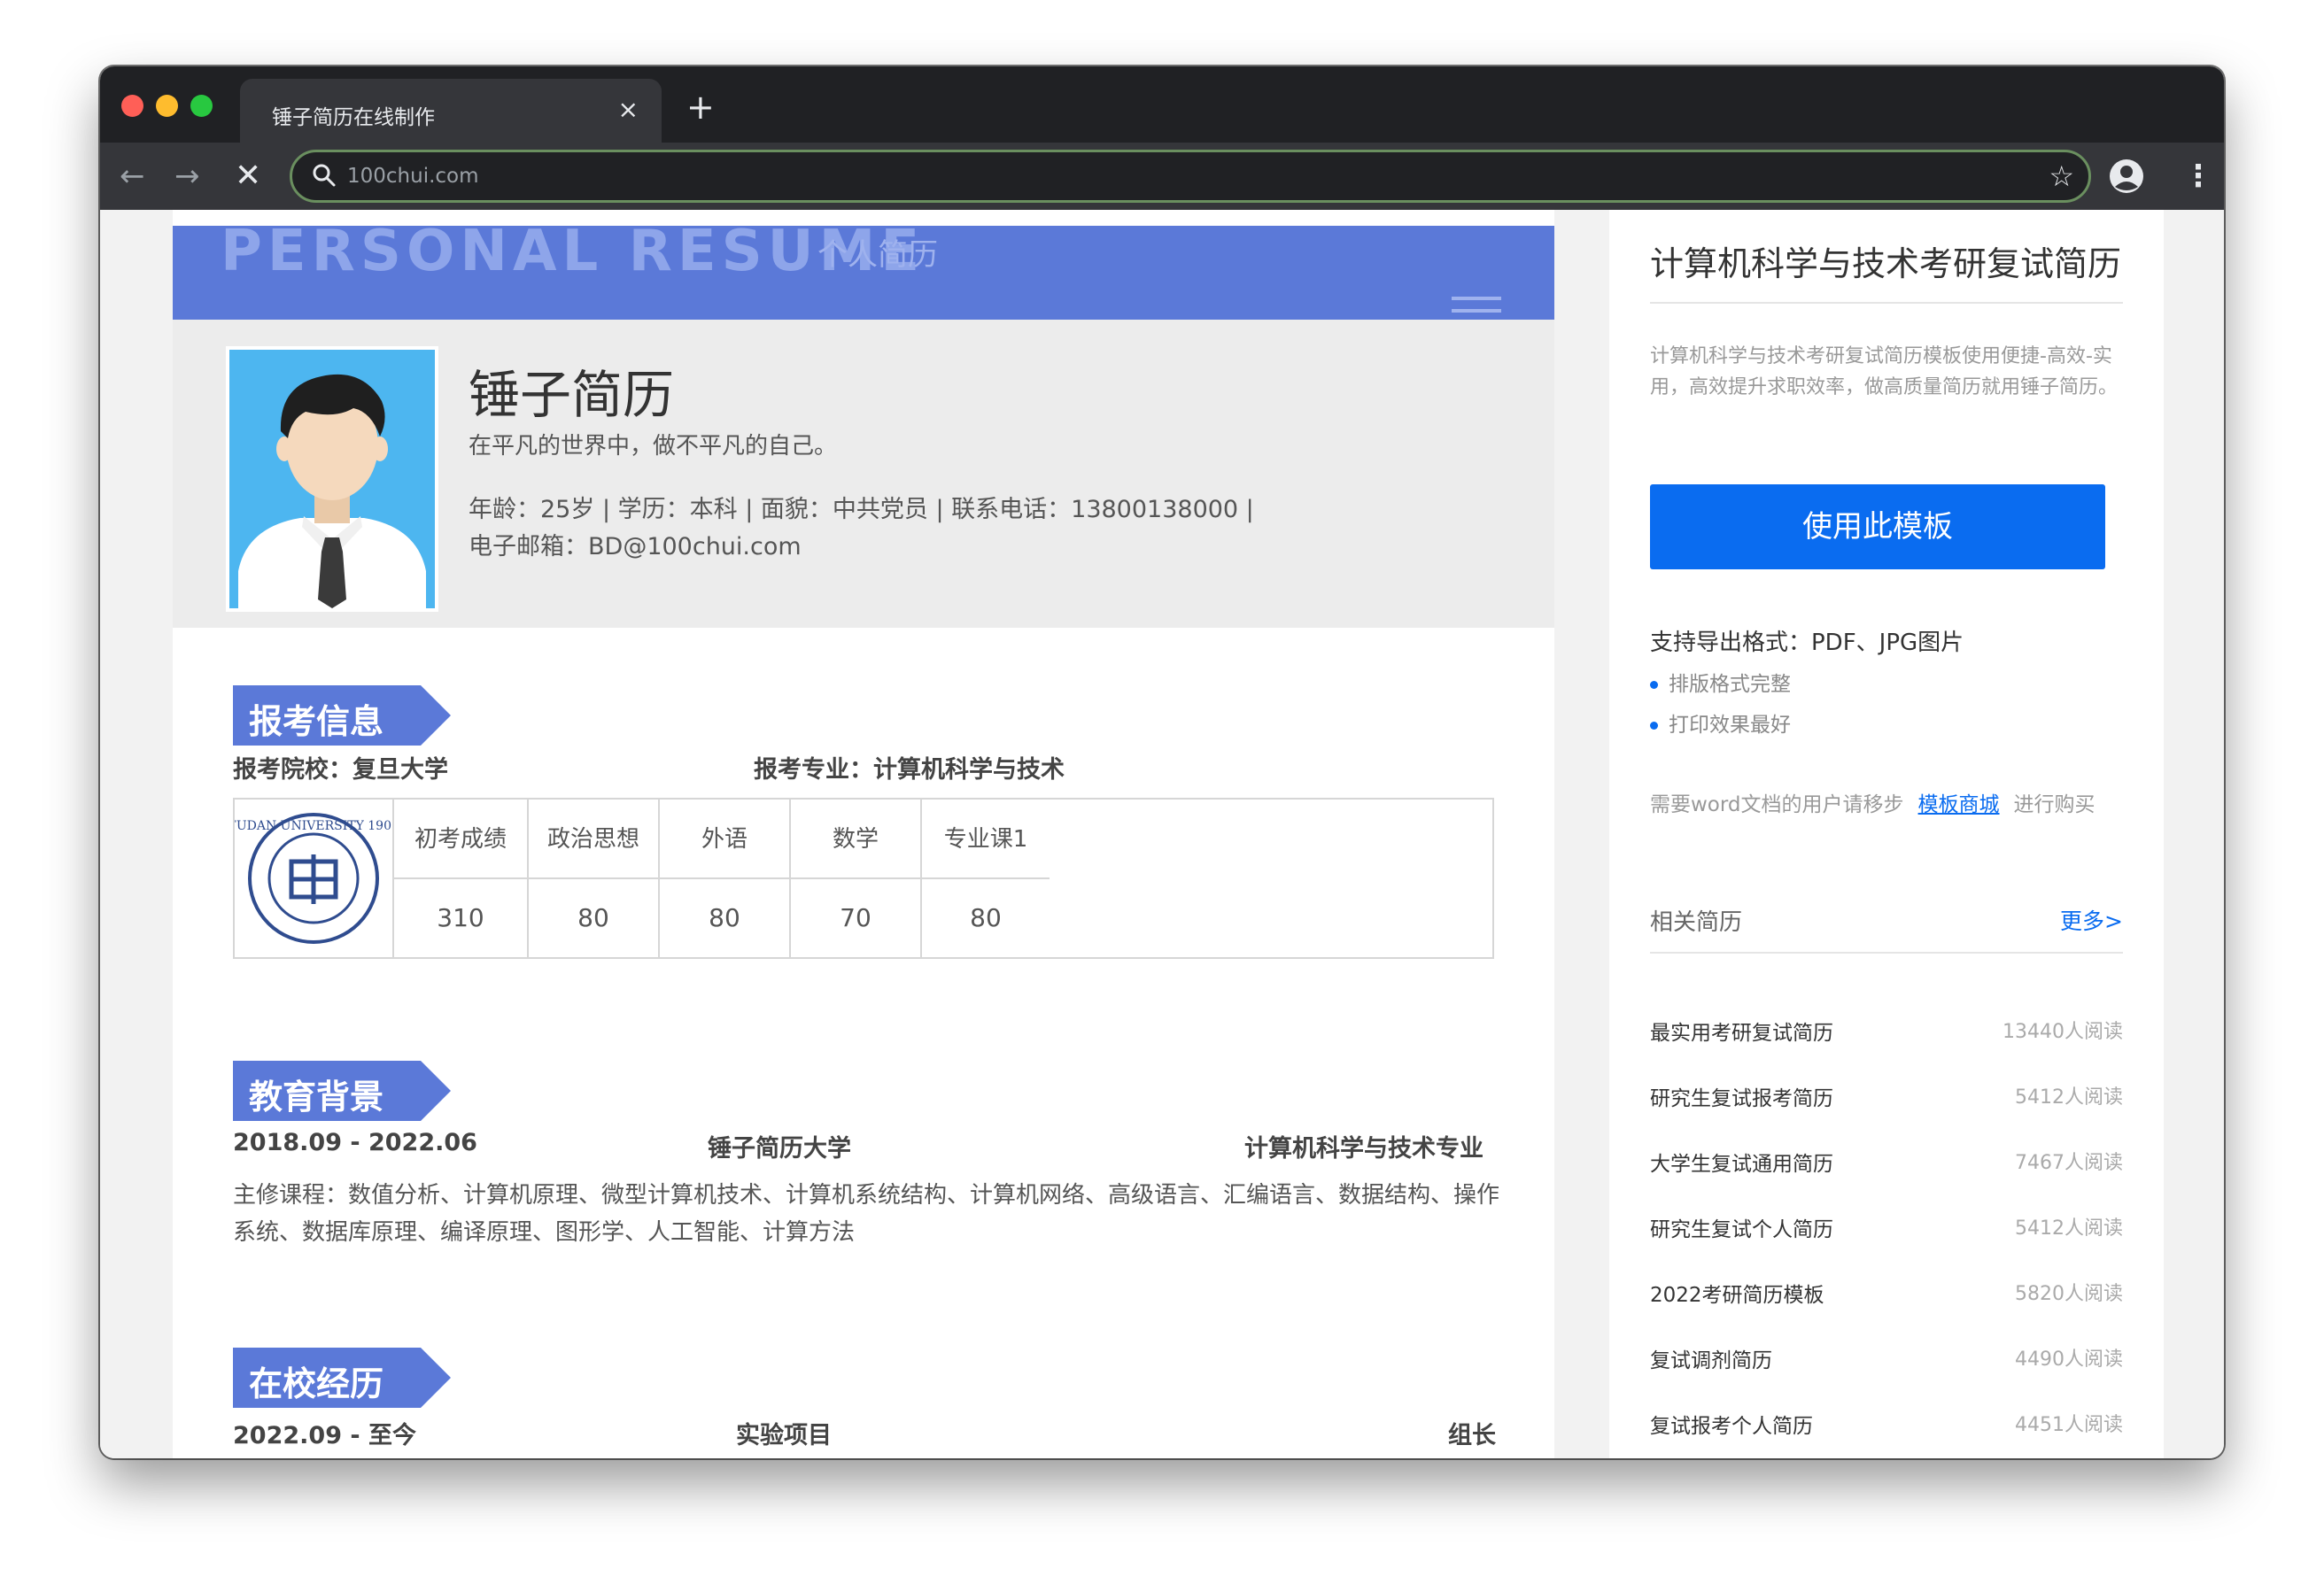 This screenshot has width=2324, height=1592. What do you see at coordinates (2069, 1425) in the screenshot?
I see `related-resume-reads: 4451人阅读` at bounding box center [2069, 1425].